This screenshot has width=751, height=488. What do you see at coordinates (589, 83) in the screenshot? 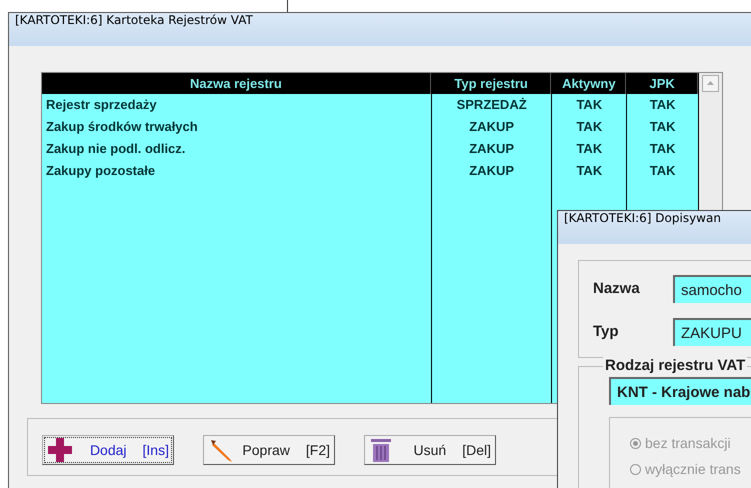
I see `column-header: Aktywny` at bounding box center [589, 83].